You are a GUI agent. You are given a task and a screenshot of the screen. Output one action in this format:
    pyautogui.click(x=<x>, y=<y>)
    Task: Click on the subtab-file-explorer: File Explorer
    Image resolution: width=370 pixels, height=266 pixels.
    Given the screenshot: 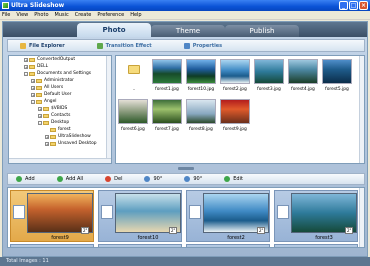 What is the action you would take?
    pyautogui.click(x=42, y=45)
    